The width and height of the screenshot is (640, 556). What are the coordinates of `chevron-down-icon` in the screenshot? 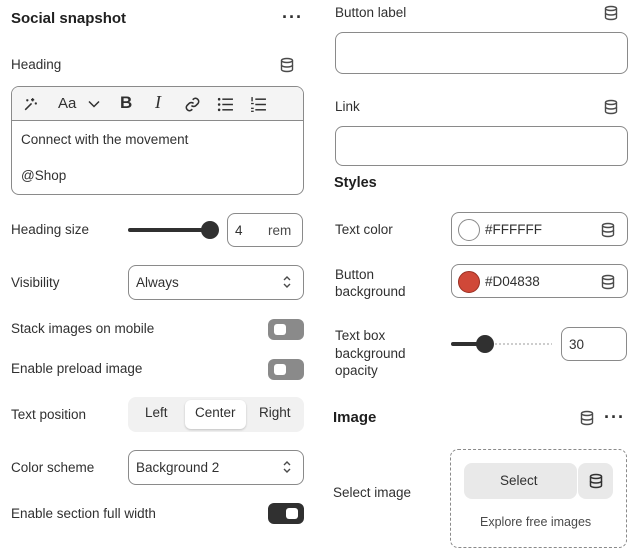 It's located at (94, 104).